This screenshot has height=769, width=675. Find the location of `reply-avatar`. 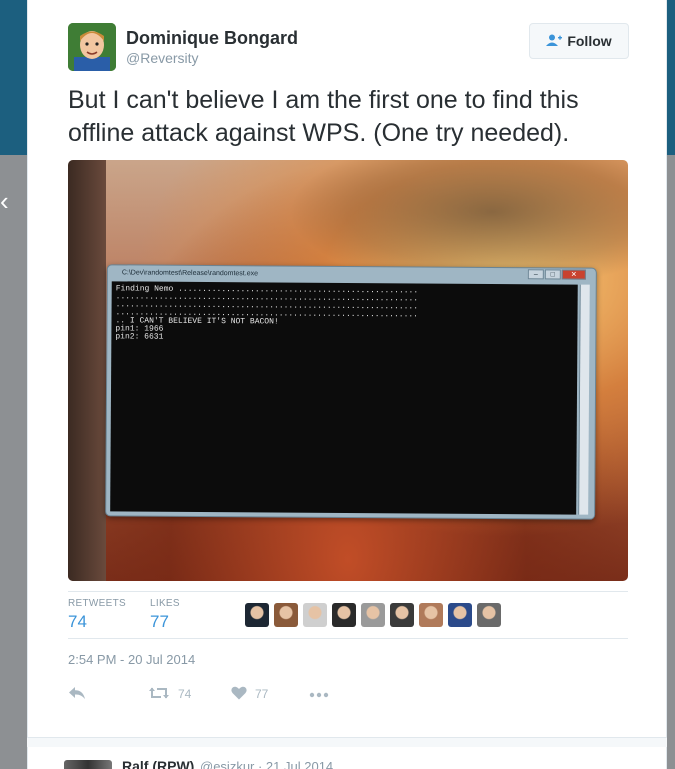

reply-avatar is located at coordinates (88, 764).